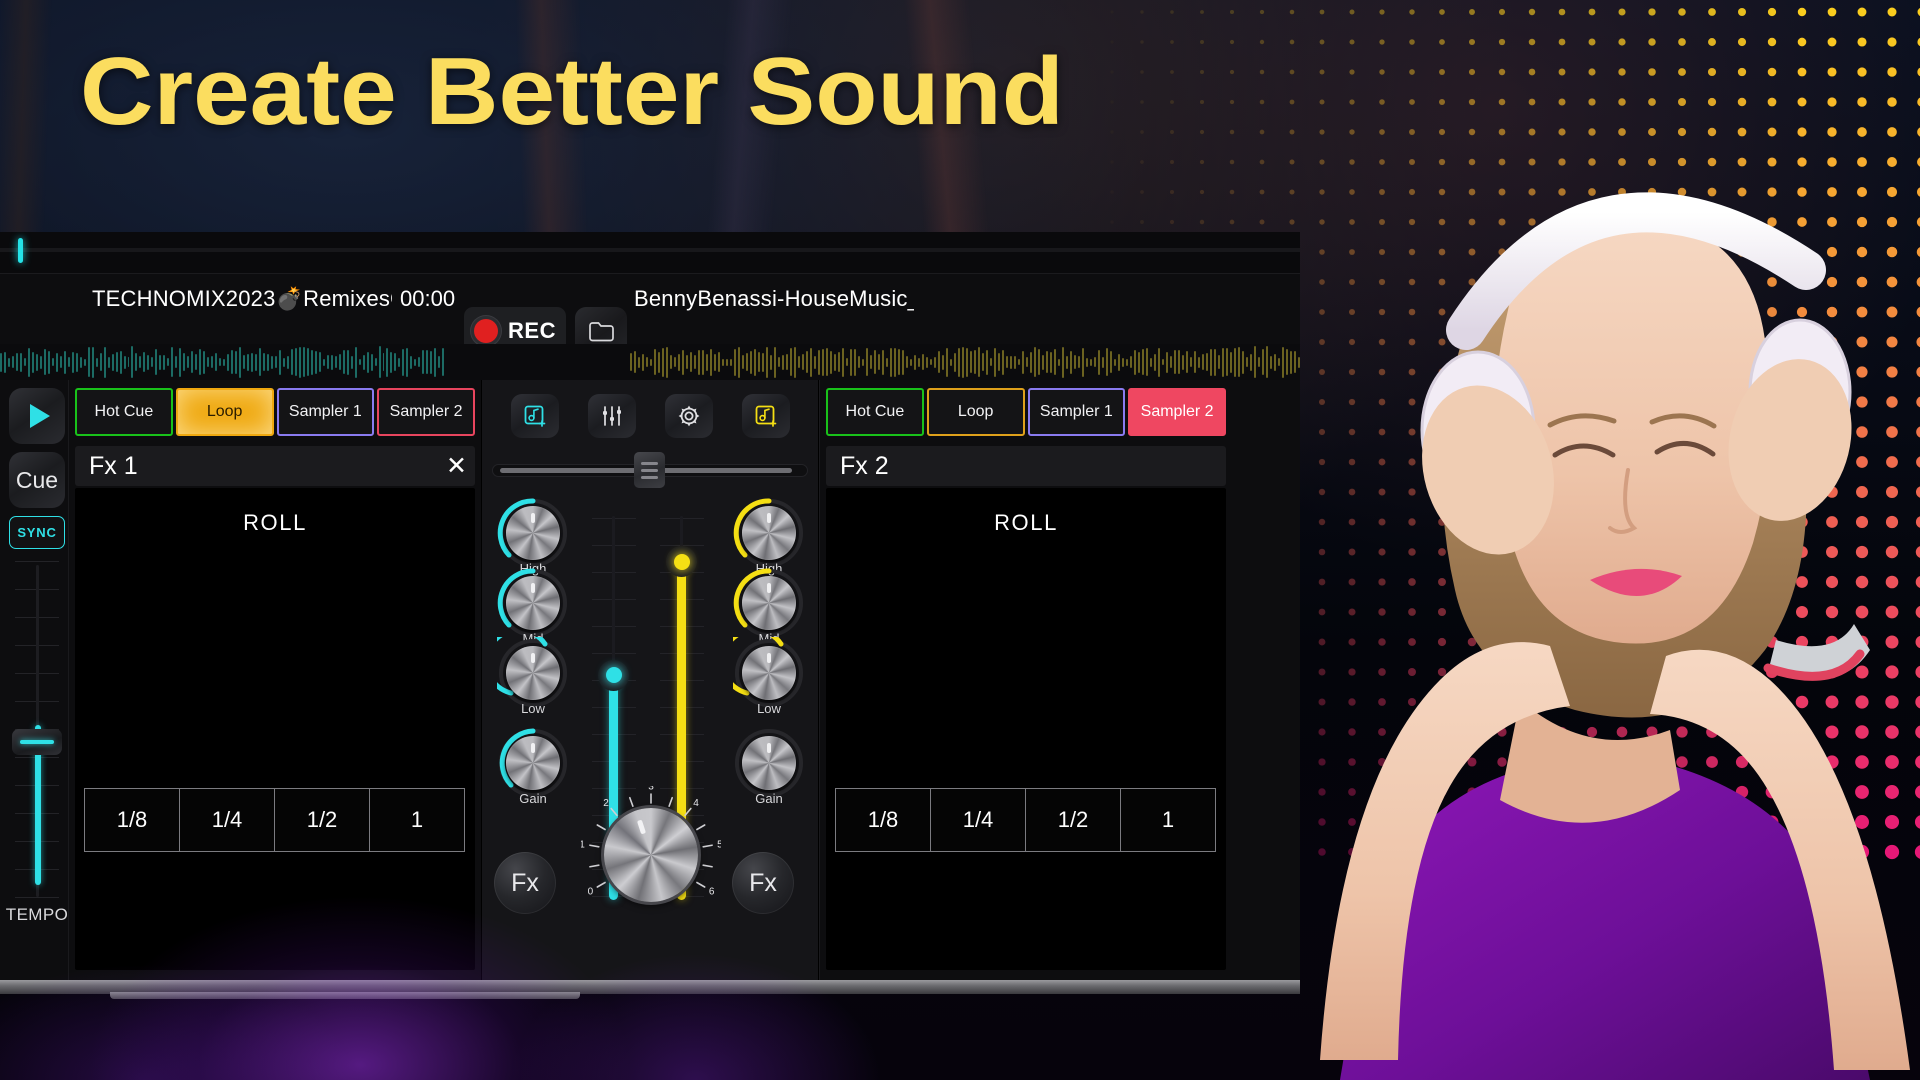 This screenshot has width=1920, height=1080. What do you see at coordinates (242, 298) in the screenshot?
I see `left-track-title: TECHNOMIX2023💣RemixesOfPopula` at bounding box center [242, 298].